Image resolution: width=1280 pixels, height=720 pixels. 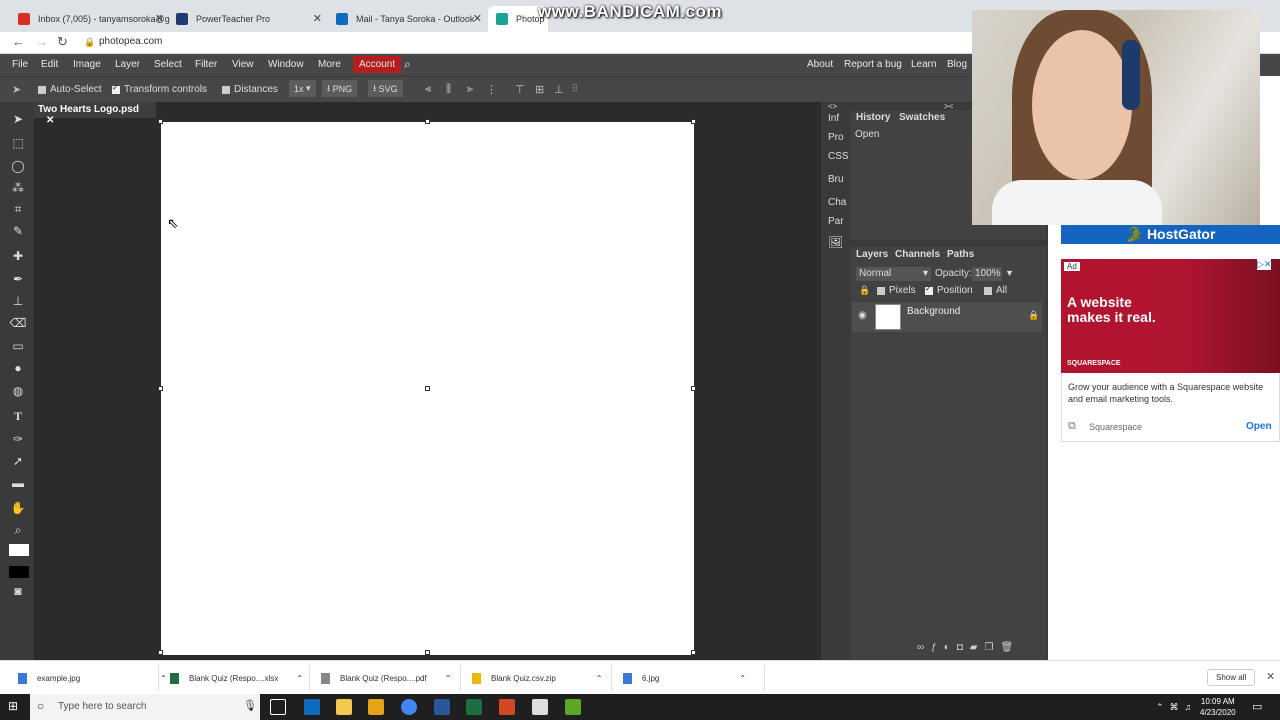 I want to click on ad-open-button: Open, so click(x=1259, y=426).